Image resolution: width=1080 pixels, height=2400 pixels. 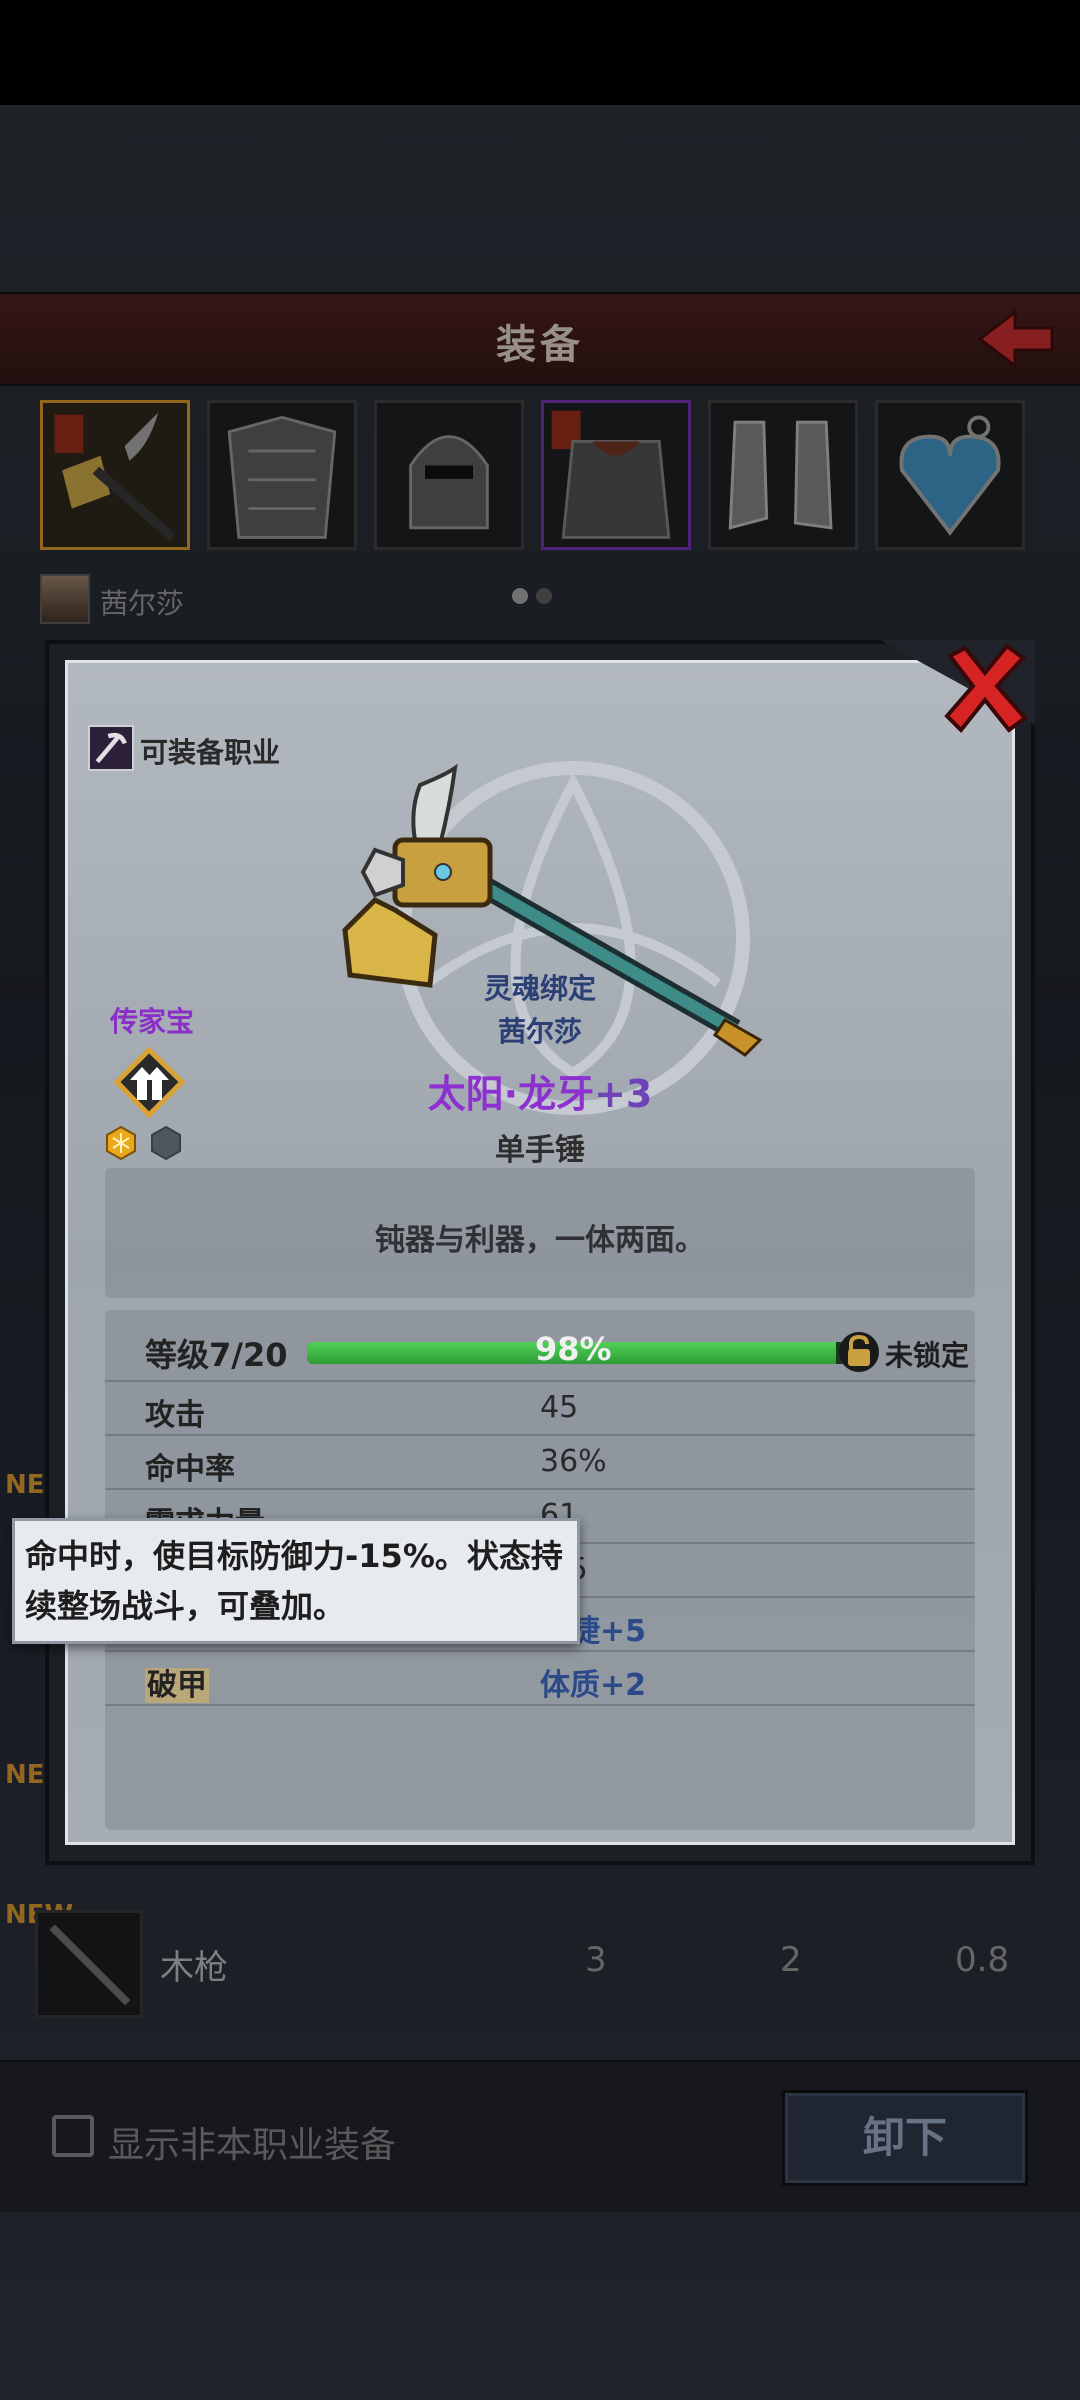 I want to click on class-icon, so click(x=111, y=748).